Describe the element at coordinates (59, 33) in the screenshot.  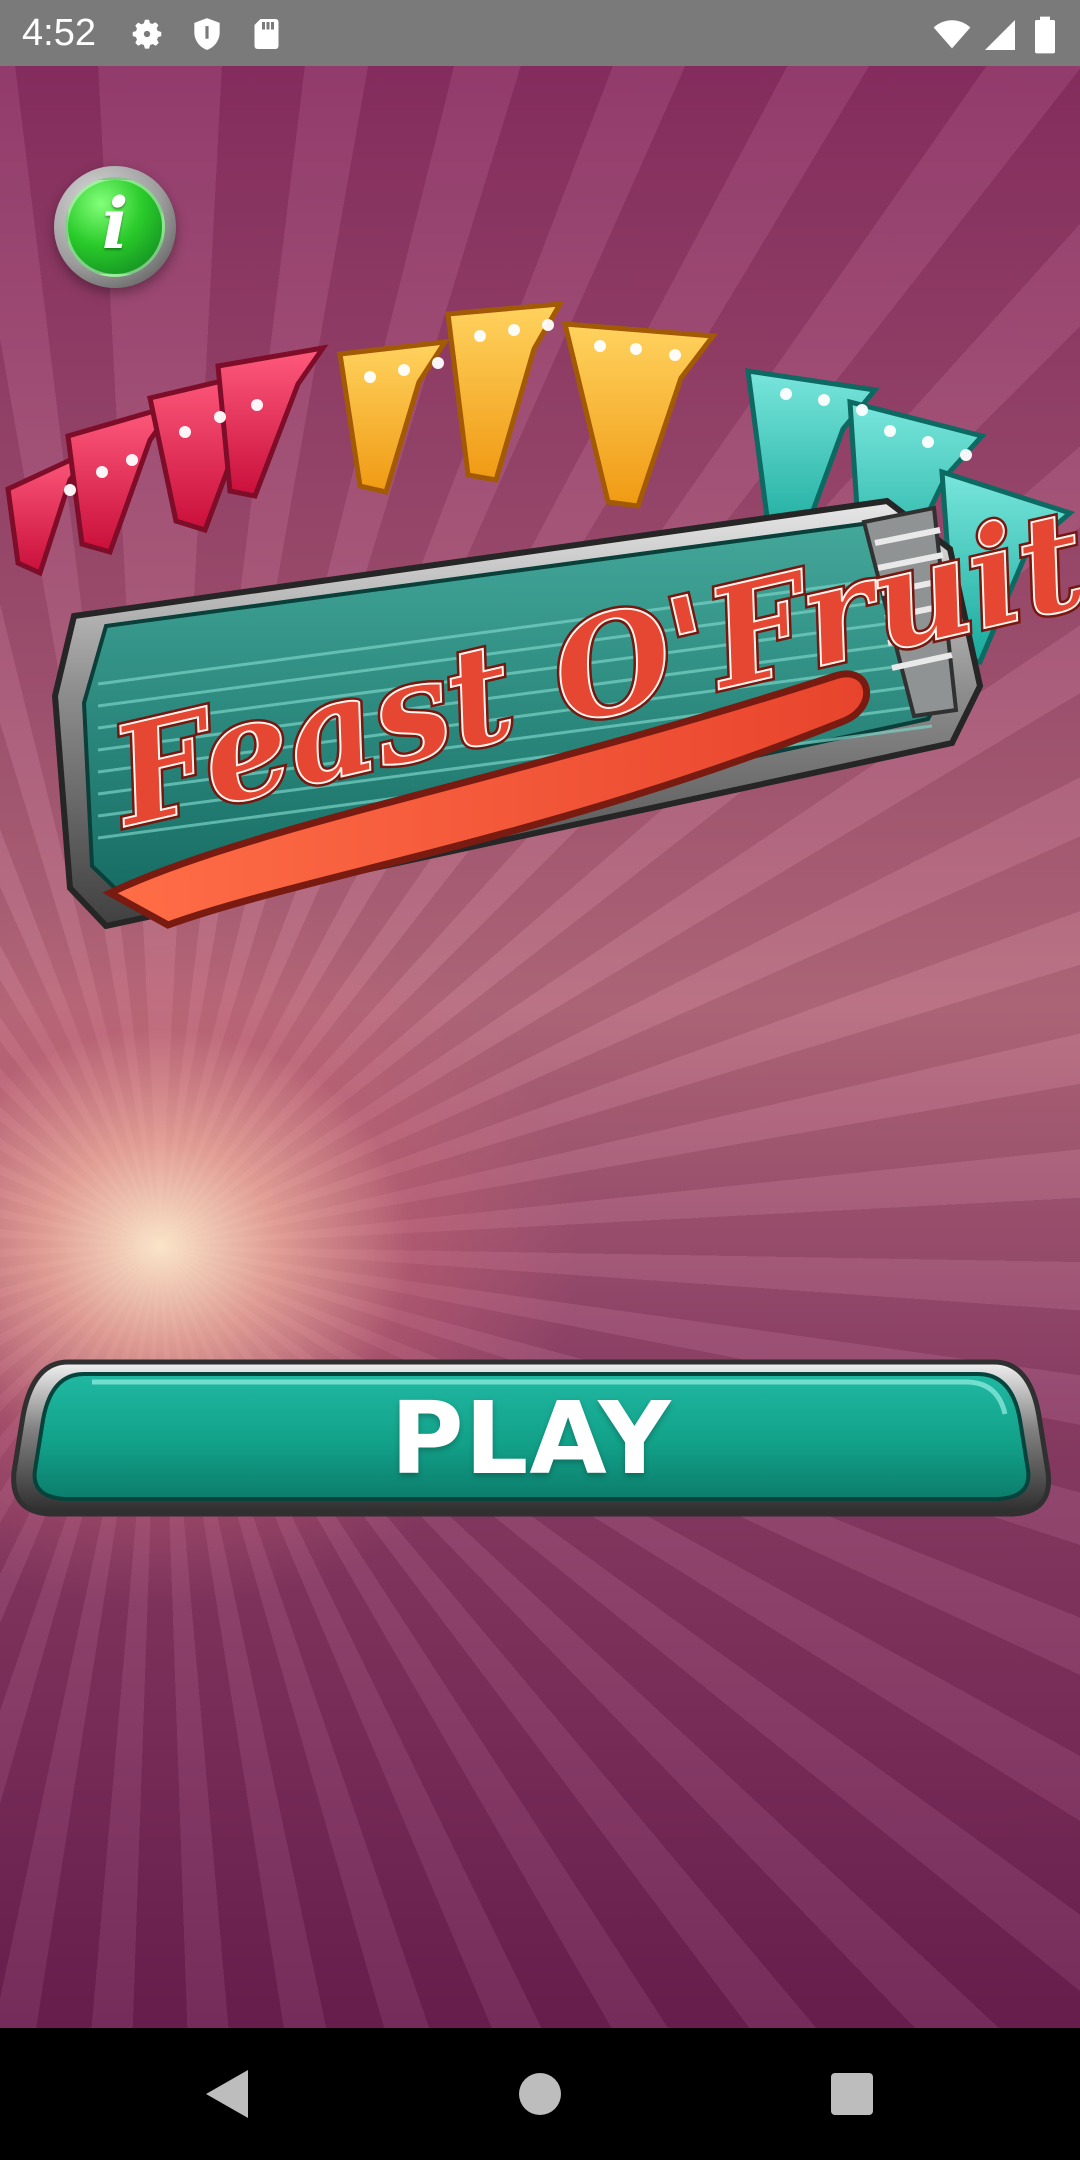
I see `status-time: 4:52` at that location.